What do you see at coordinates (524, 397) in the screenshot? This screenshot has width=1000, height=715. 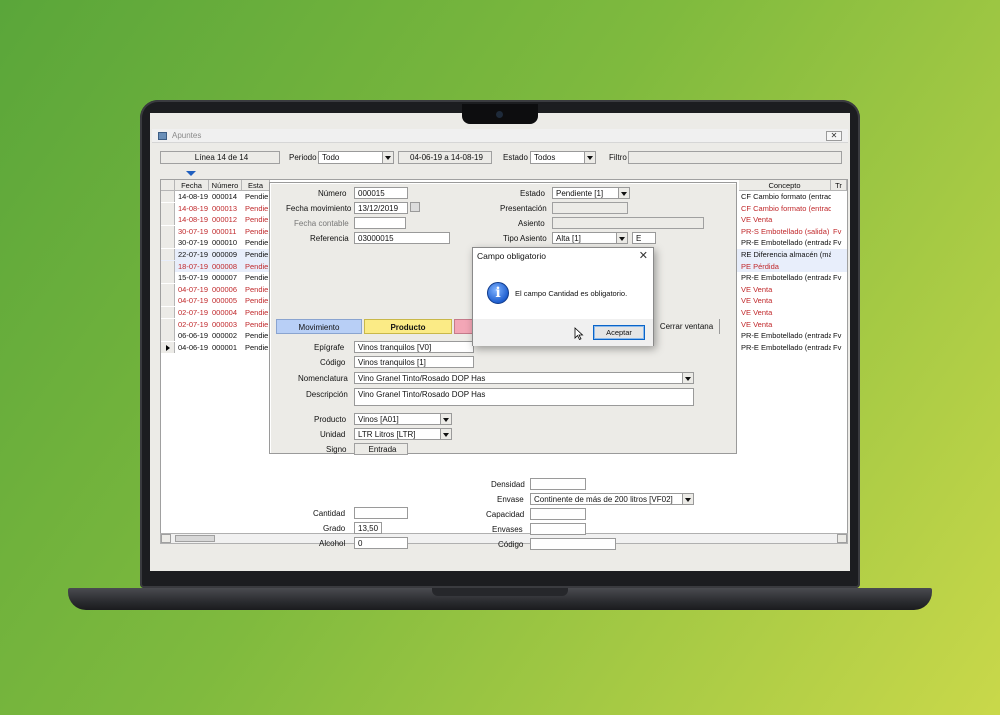 I see `descripcion-field: Vino Granel Tinto/Rosado DOP Has` at bounding box center [524, 397].